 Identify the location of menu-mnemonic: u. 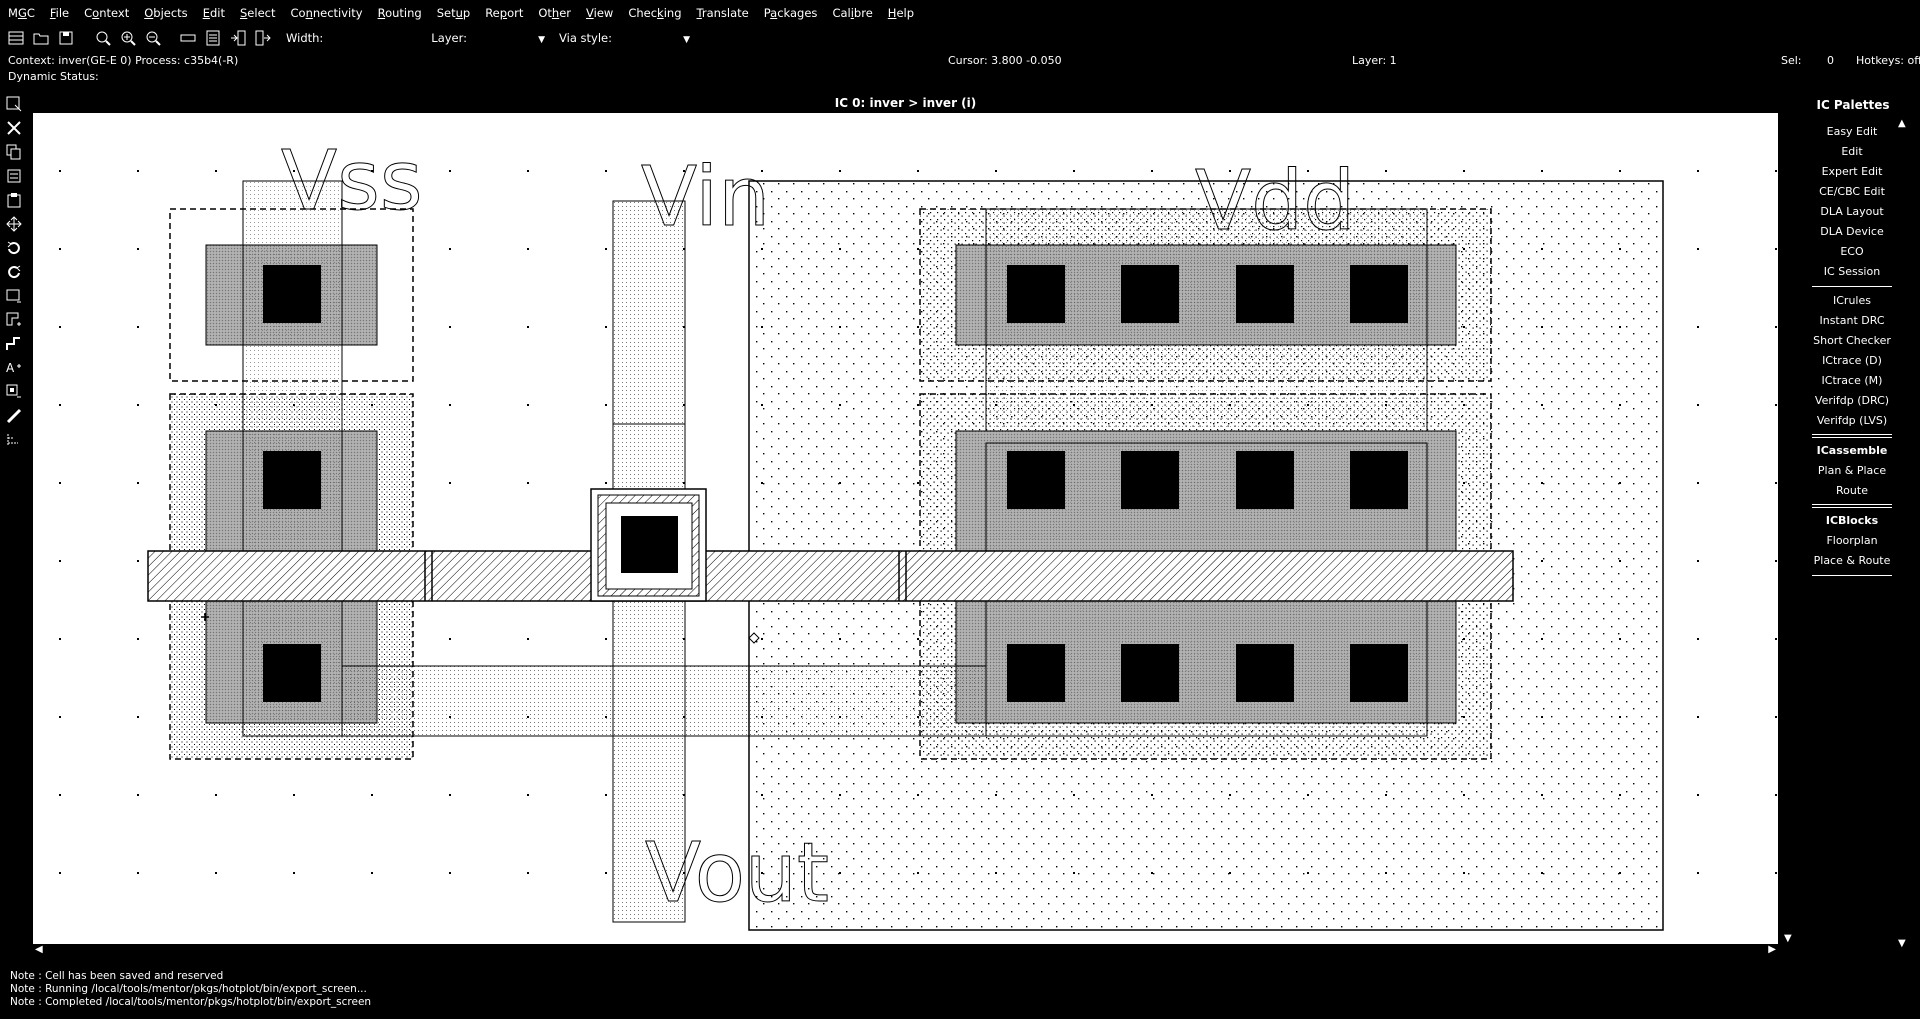
(459, 13).